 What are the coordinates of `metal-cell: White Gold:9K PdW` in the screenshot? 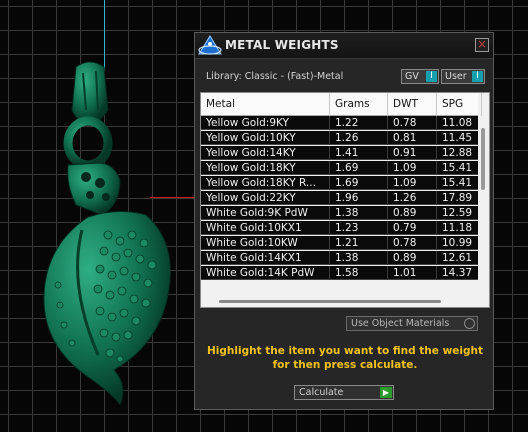 It's located at (265, 213).